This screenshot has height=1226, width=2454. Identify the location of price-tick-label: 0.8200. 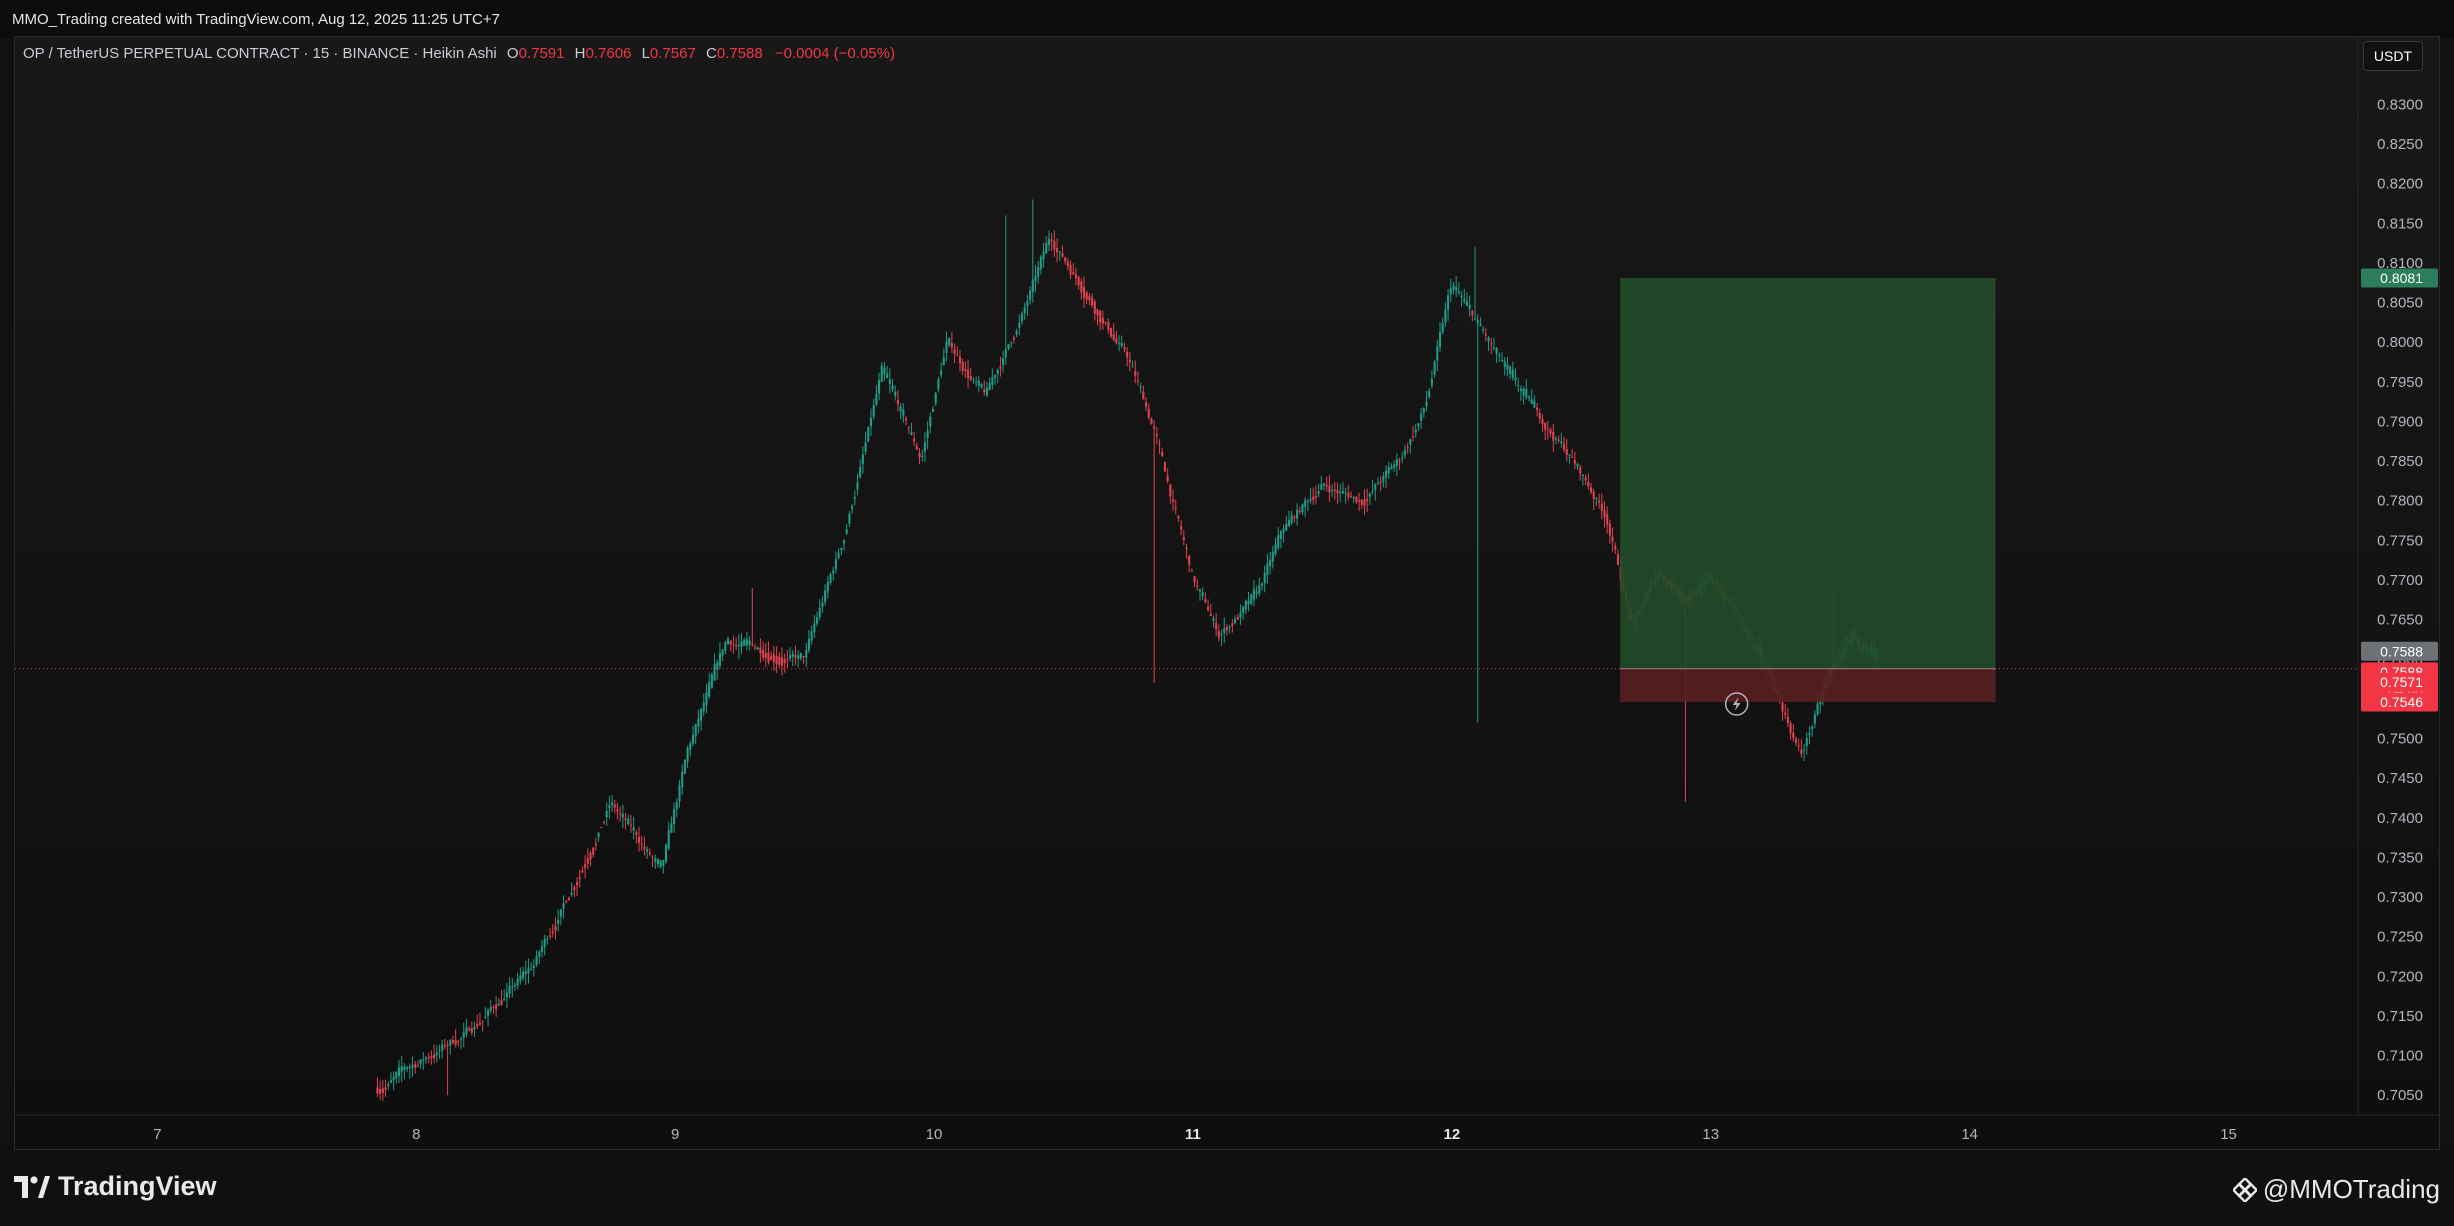
(2400, 184).